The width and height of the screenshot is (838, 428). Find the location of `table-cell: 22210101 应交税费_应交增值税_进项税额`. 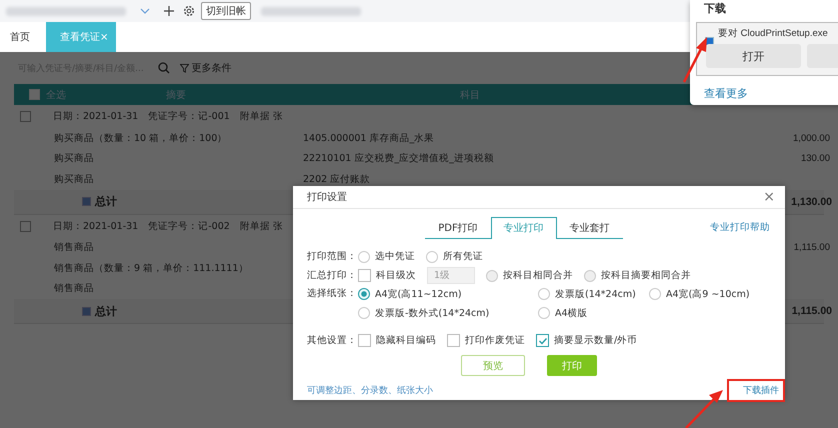

table-cell: 22210101 应交税费_应交增值税_进项税额 is located at coordinates (398, 159).